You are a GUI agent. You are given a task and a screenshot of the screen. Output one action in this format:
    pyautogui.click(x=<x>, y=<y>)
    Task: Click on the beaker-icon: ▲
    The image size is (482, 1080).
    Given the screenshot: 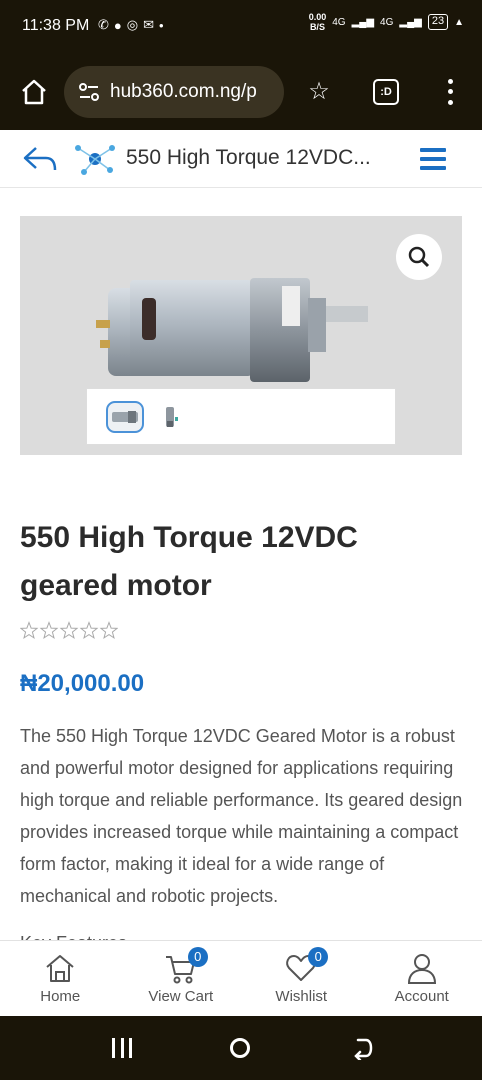 What is the action you would take?
    pyautogui.click(x=459, y=22)
    